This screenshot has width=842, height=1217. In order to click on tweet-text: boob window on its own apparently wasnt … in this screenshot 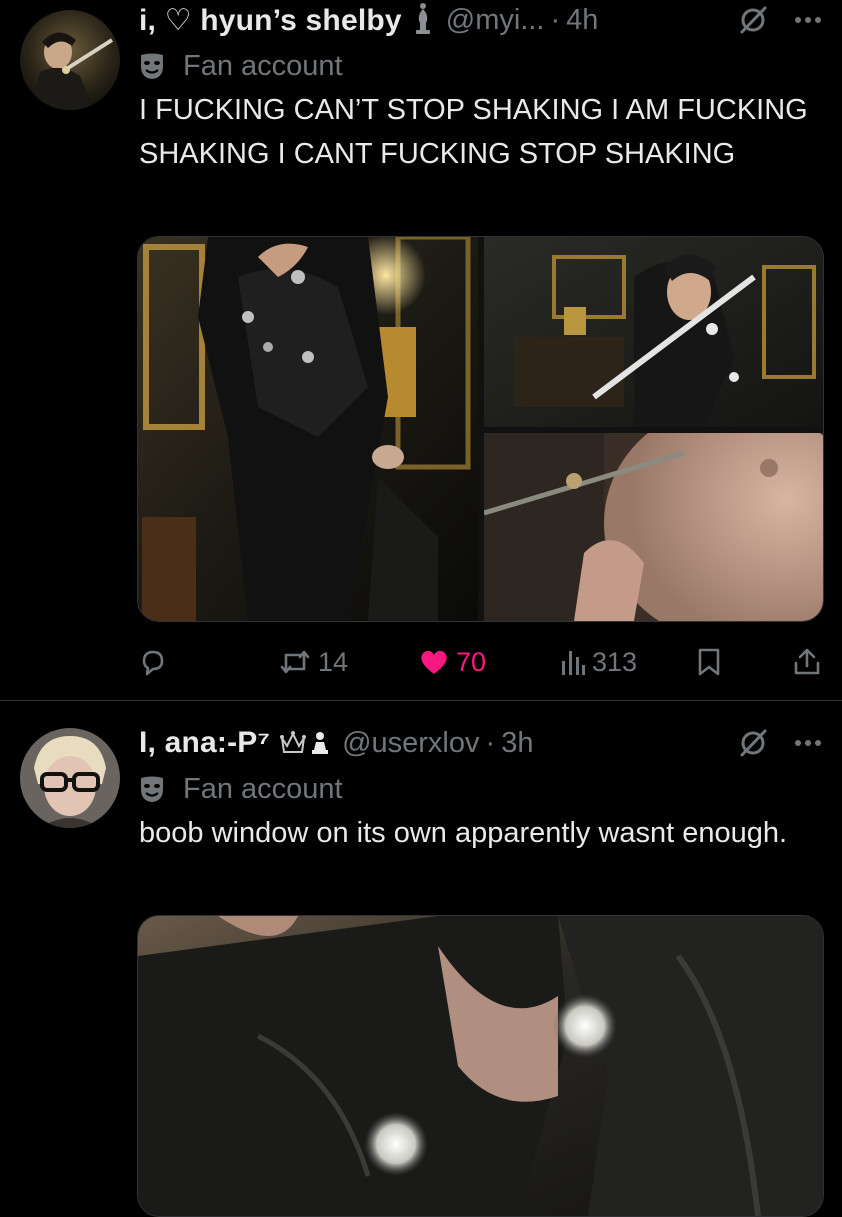, I will do `click(463, 833)`.